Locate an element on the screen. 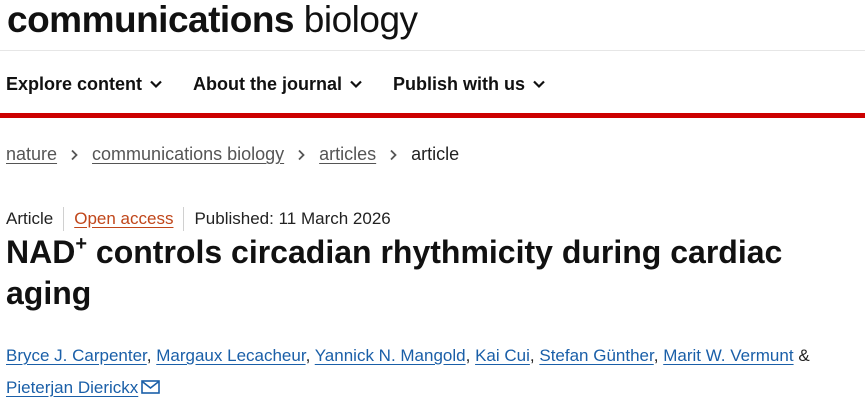 Image resolution: width=865 pixels, height=410 pixels. author-link: Kai Cui is located at coordinates (502, 355).